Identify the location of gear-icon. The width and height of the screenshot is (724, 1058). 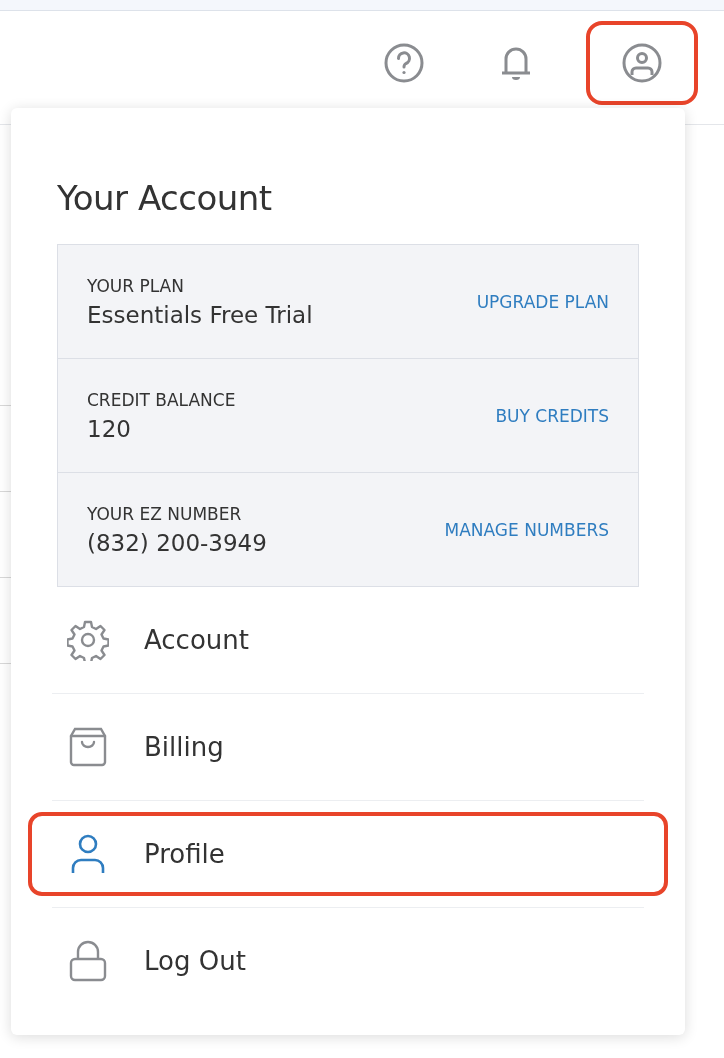
(88, 640).